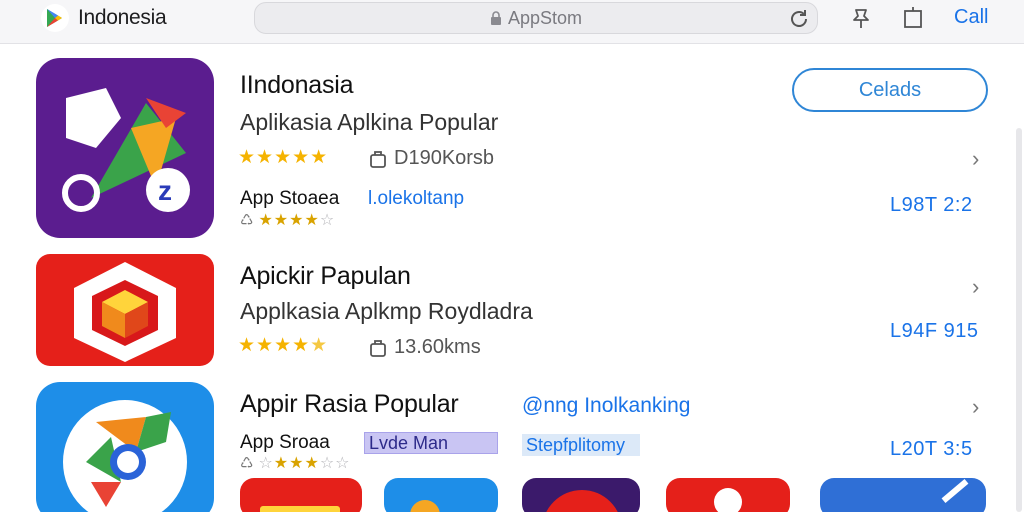 This screenshot has width=1024, height=512. What do you see at coordinates (444, 158) in the screenshot?
I see `app-1-downloads-text: D190Korsb` at bounding box center [444, 158].